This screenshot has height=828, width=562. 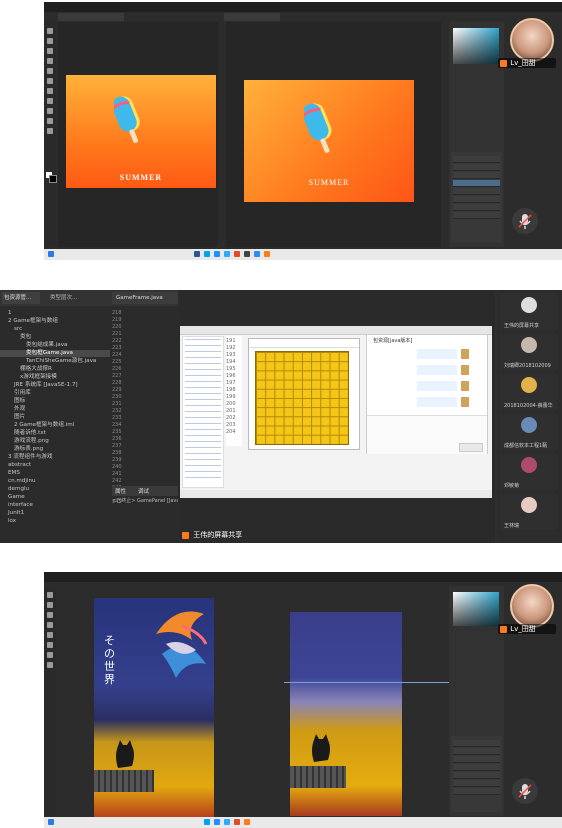 I want to click on tree-item: JRE 系统库 [JavaSE-1.7], so click(x=55, y=385).